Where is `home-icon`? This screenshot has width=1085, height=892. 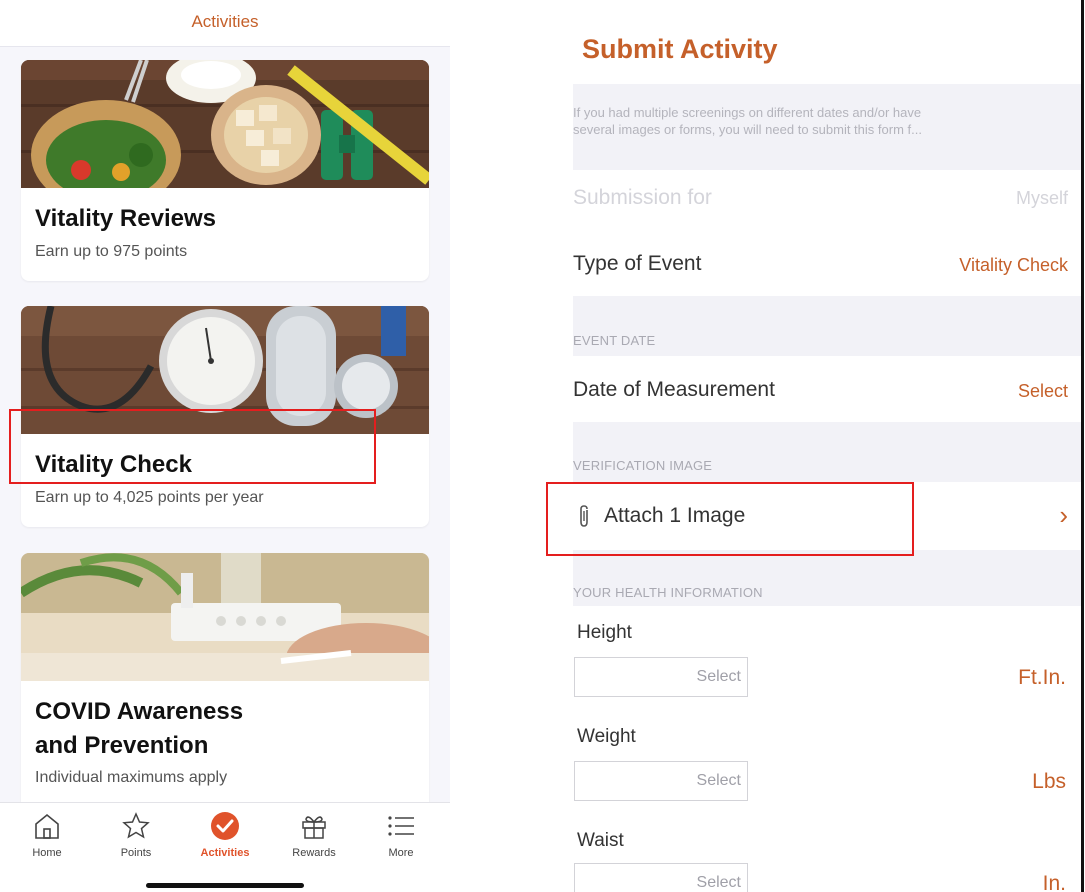 home-icon is located at coordinates (47, 826).